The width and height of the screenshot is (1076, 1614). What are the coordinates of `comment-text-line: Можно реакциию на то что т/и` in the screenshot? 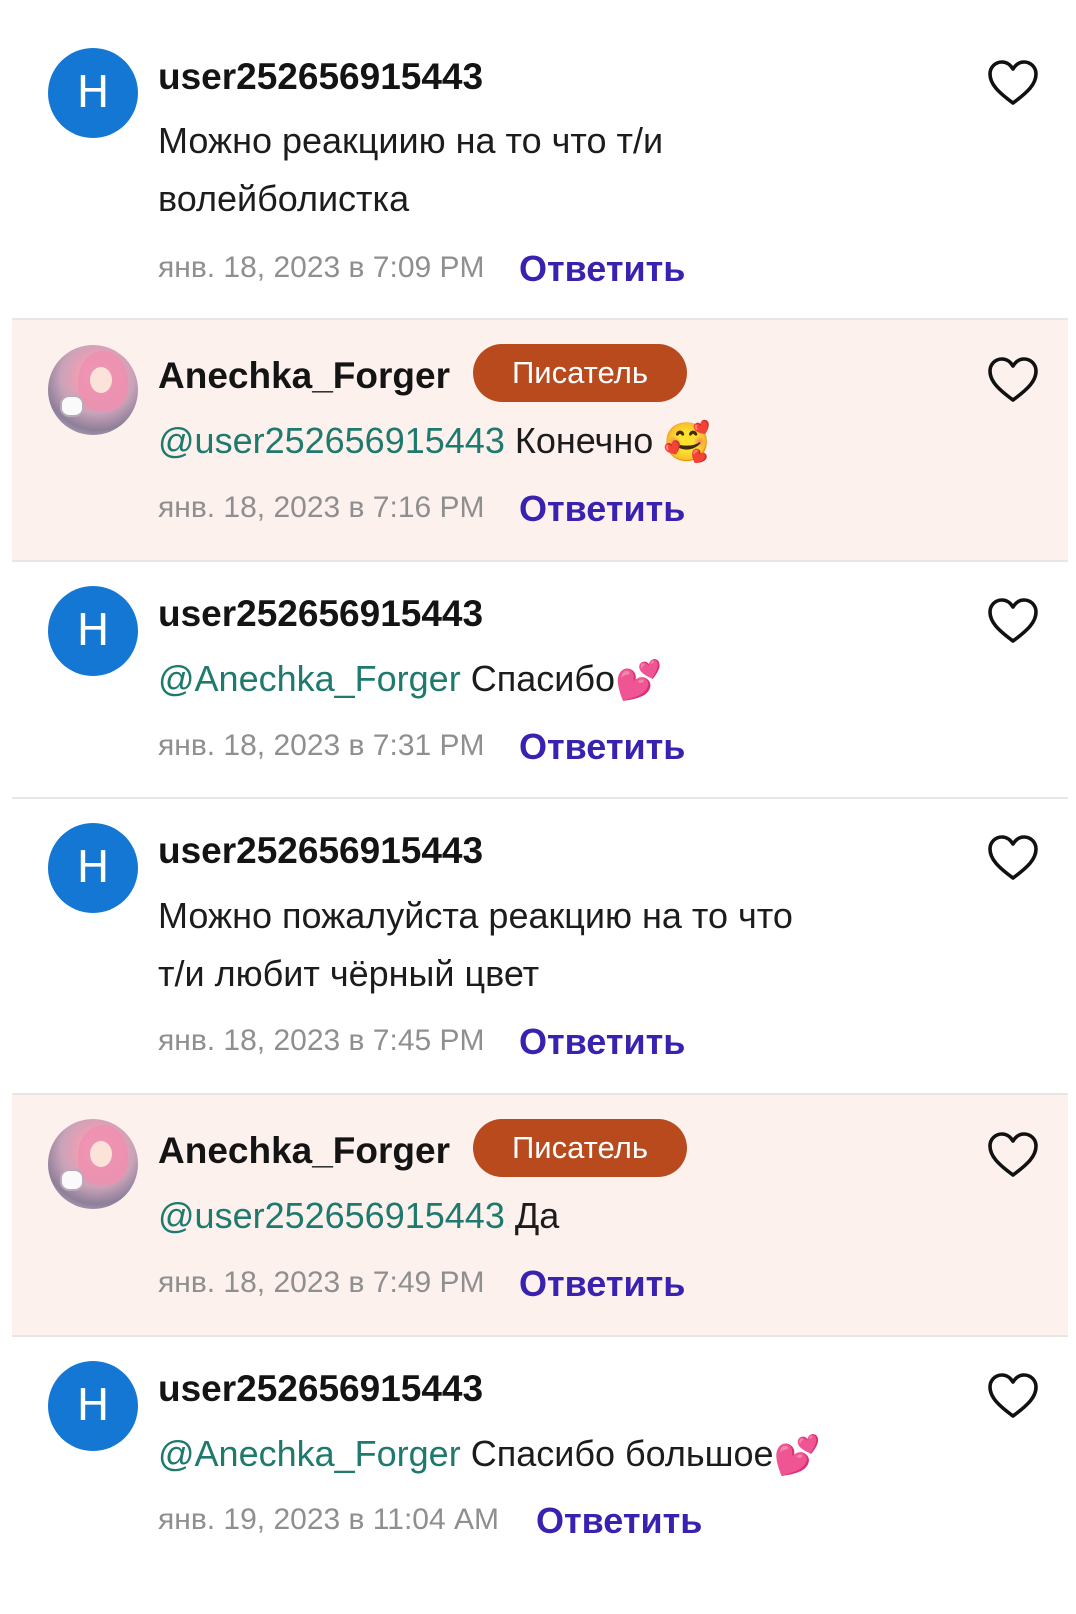 It's located at (411, 140).